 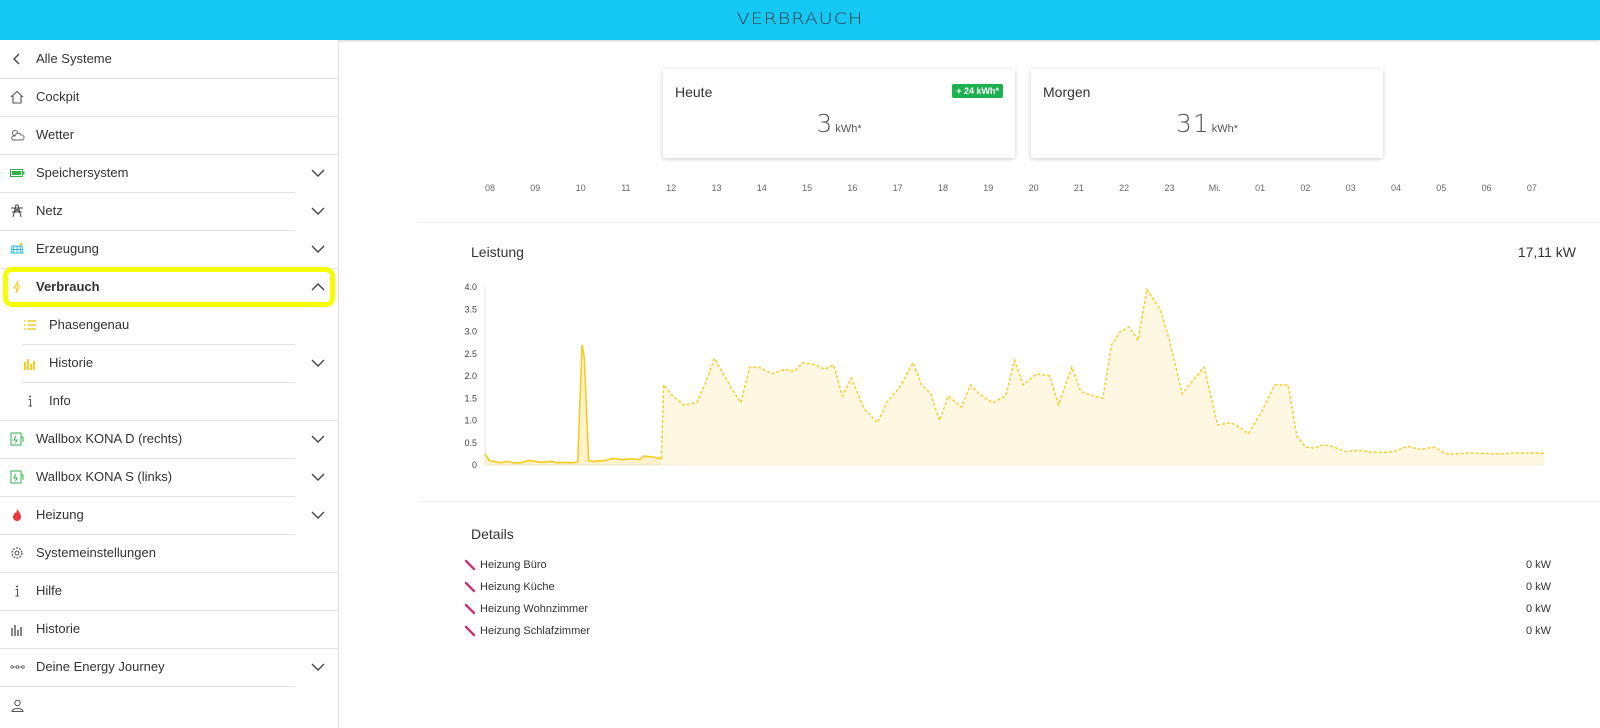 What do you see at coordinates (96, 552) in the screenshot?
I see `sidebar-item-label: Systemeinstellungen` at bounding box center [96, 552].